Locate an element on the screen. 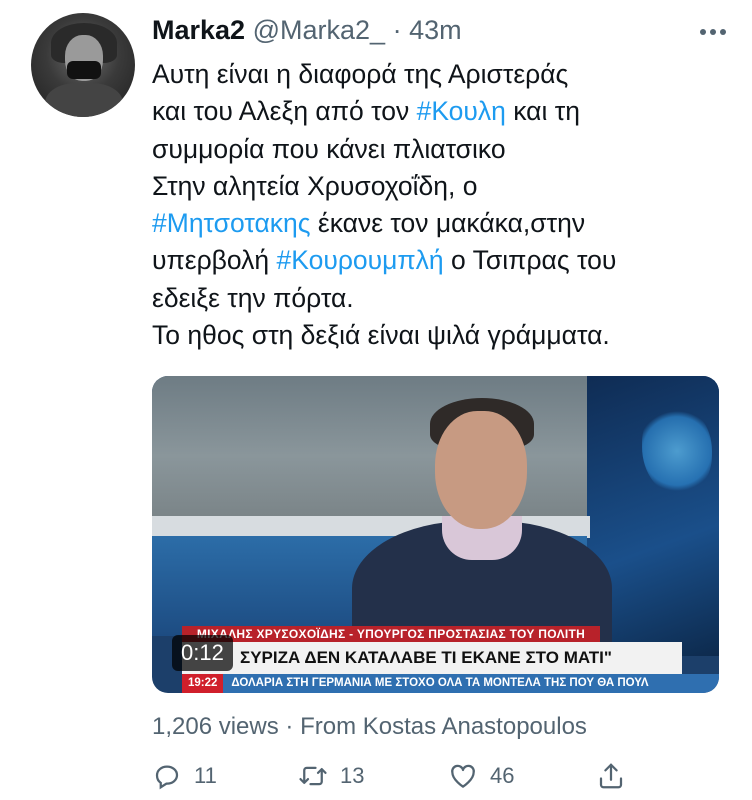  tweet-text-segment: και του Αλεξη από τον is located at coordinates (284, 111).